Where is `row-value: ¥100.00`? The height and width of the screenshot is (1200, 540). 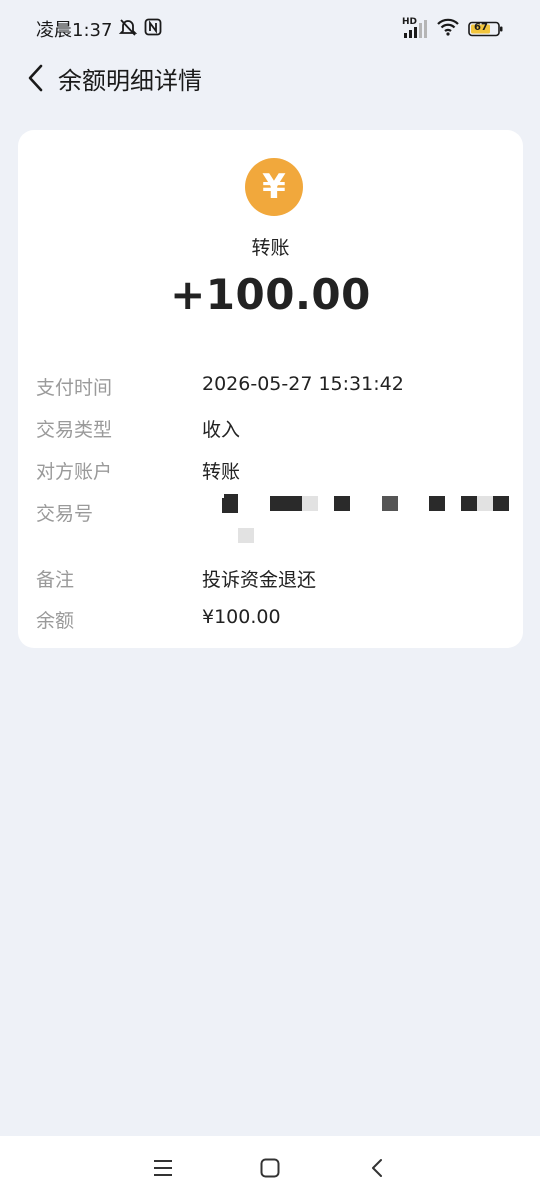
row-value: ¥100.00 is located at coordinates (241, 617).